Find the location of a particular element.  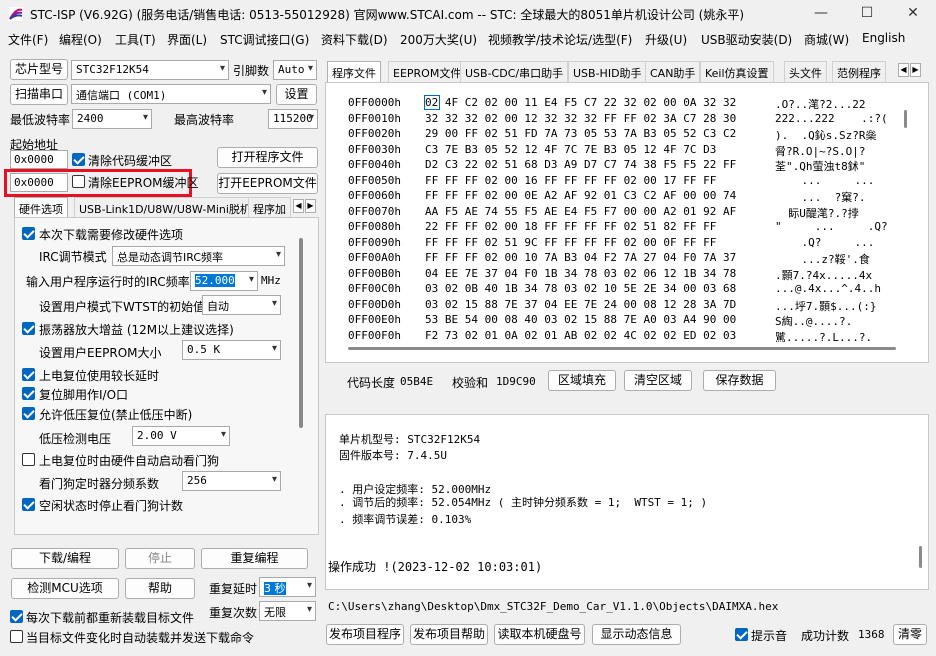

hex-address: 0FF0060h is located at coordinates (374, 195).